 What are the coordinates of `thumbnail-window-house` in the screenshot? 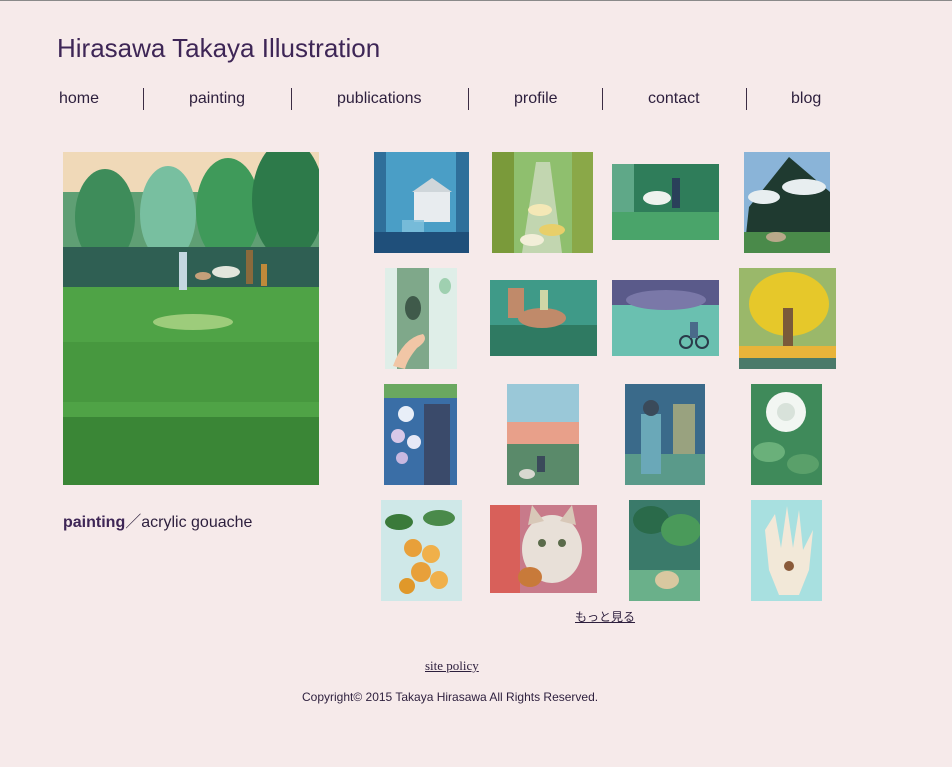 It's located at (421, 202).